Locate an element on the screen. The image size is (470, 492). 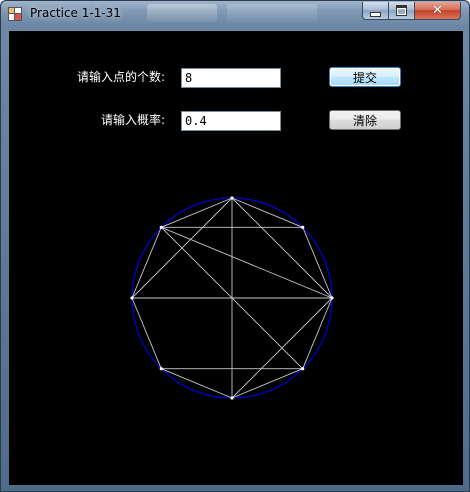
minimize-icon is located at coordinates (375, 14).